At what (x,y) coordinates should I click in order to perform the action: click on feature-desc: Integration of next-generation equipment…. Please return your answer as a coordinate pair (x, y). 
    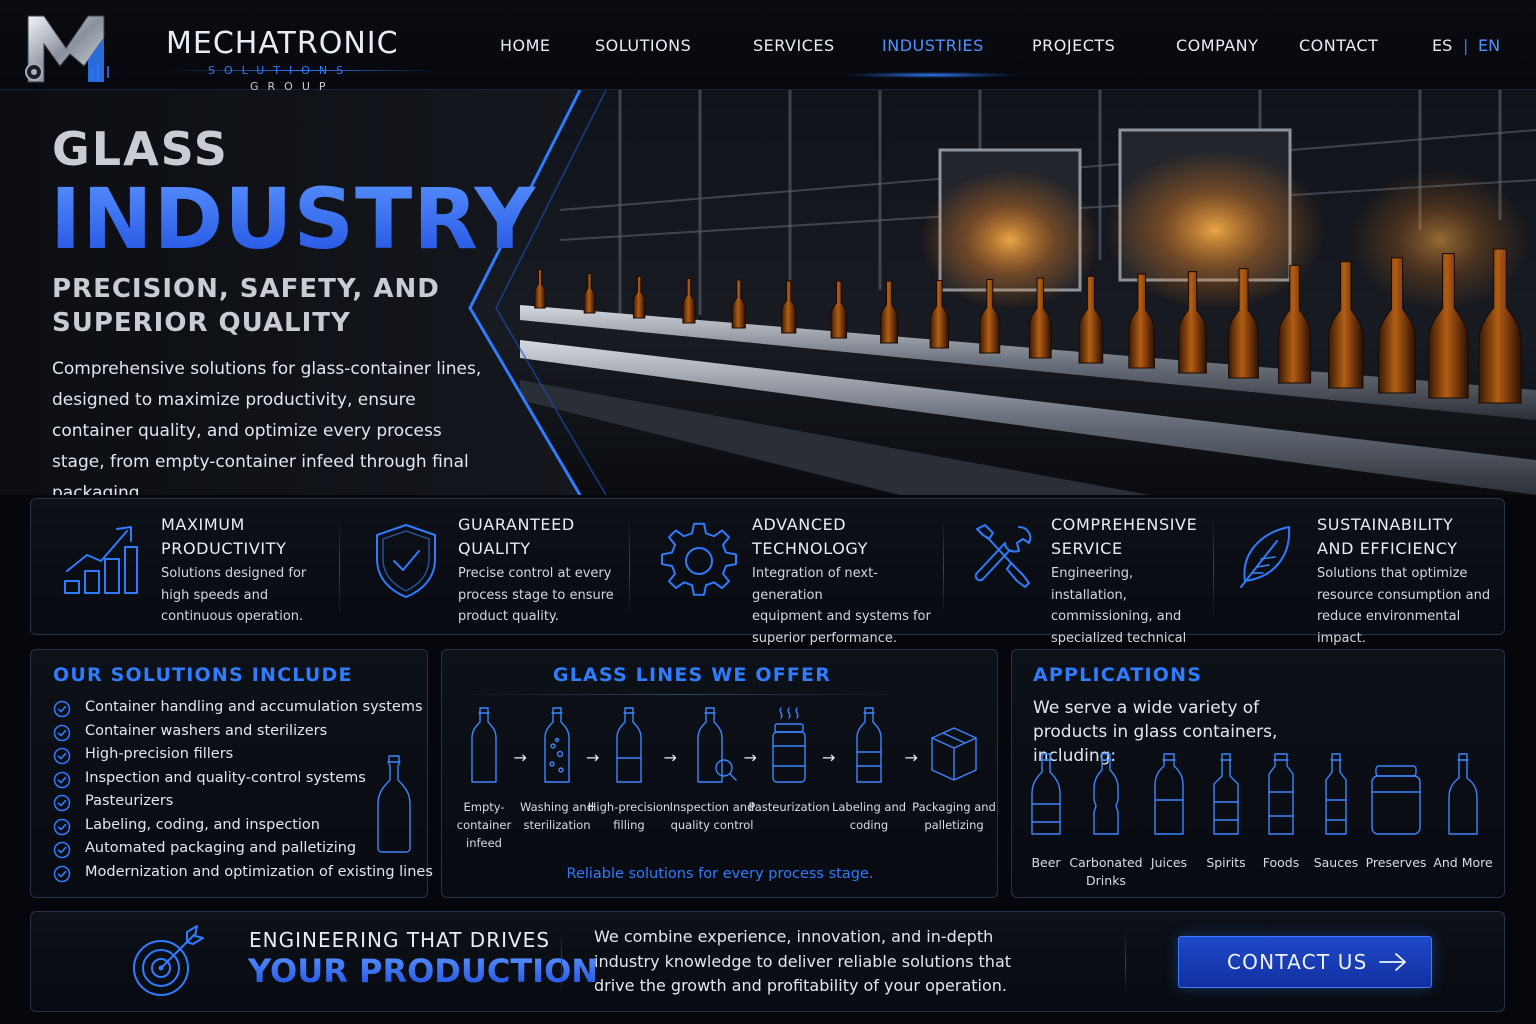
    Looking at the image, I should click on (841, 606).